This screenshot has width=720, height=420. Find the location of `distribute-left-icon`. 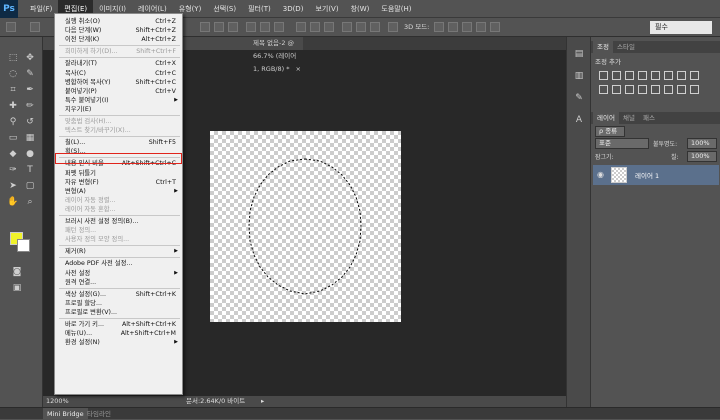

distribute-left-icon is located at coordinates (347, 27).